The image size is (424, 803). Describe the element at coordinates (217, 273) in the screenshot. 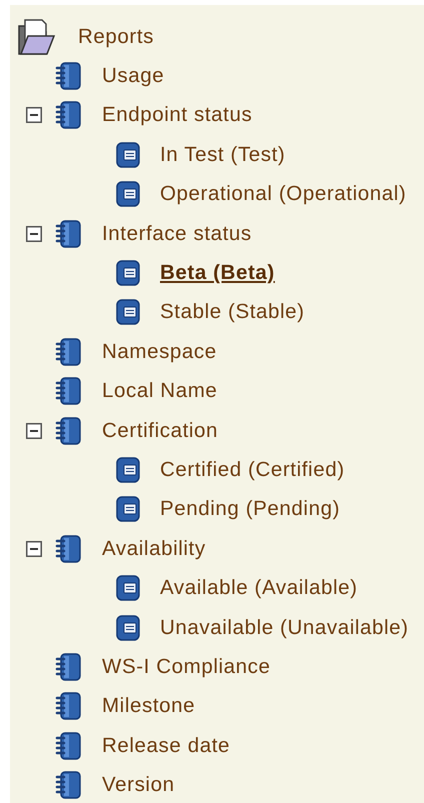

I see `tree-item: Beta (Beta)` at that location.